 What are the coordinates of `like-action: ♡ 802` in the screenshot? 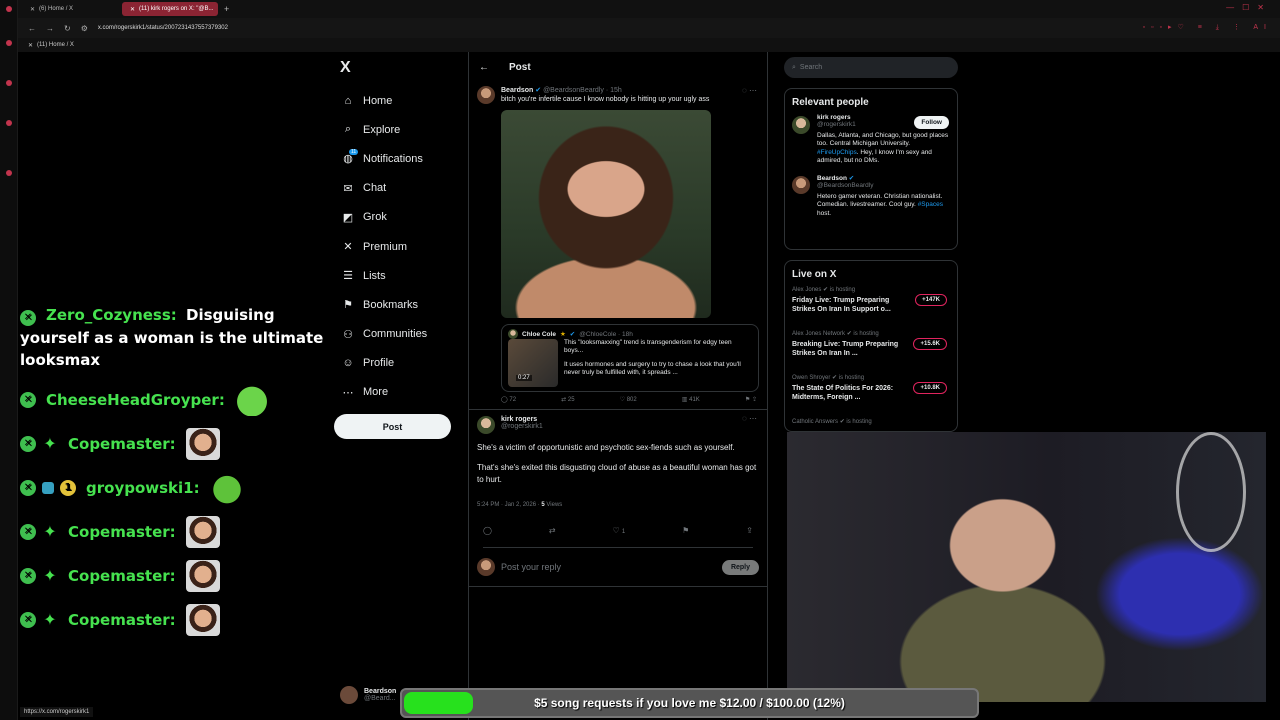 It's located at (628, 399).